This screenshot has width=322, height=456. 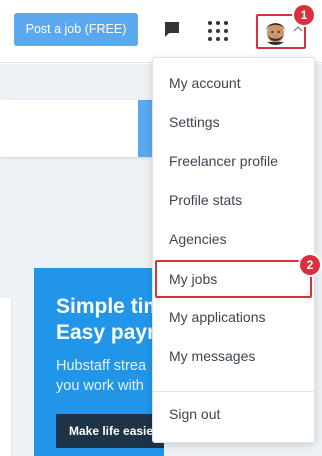 What do you see at coordinates (233, 83) in the screenshot?
I see `menu-item-my-account: My account` at bounding box center [233, 83].